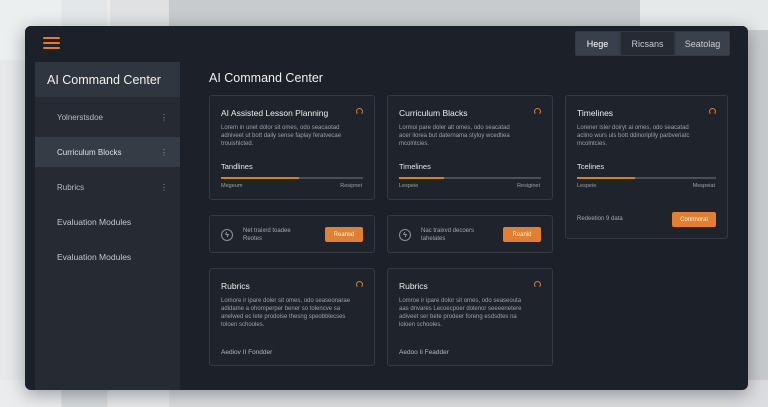 This screenshot has height=407, width=768. Describe the element at coordinates (386, 44) in the screenshot. I see `top-bar: Hege Ricsans Seatolag` at that location.